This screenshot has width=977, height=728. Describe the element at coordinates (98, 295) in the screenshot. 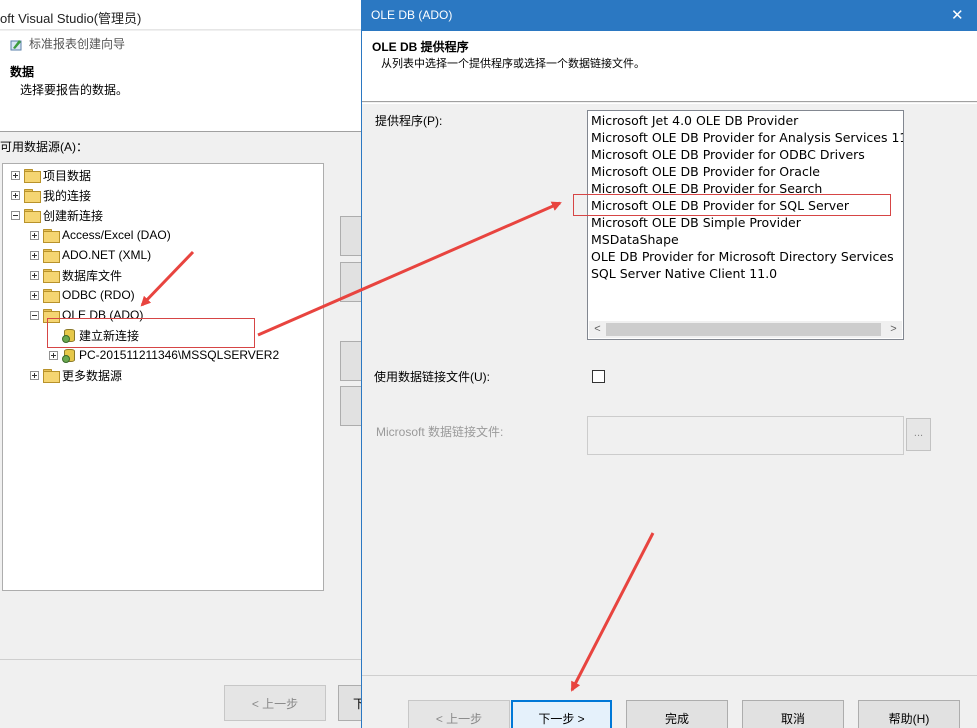

I see `tree-item-label: ODBC (RDO)` at that location.